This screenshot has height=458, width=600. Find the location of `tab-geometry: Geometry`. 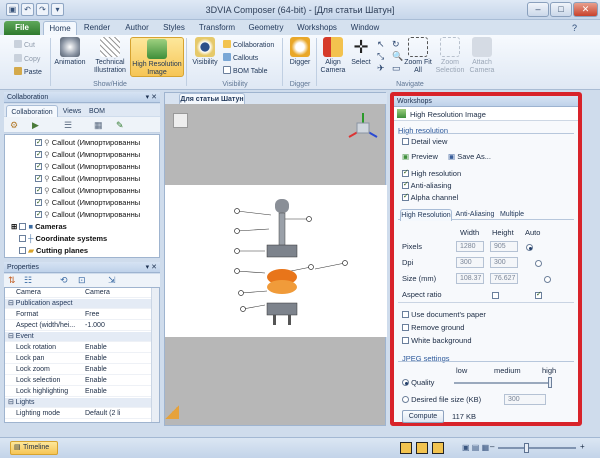

tab-geometry: Geometry is located at coordinates (266, 28).